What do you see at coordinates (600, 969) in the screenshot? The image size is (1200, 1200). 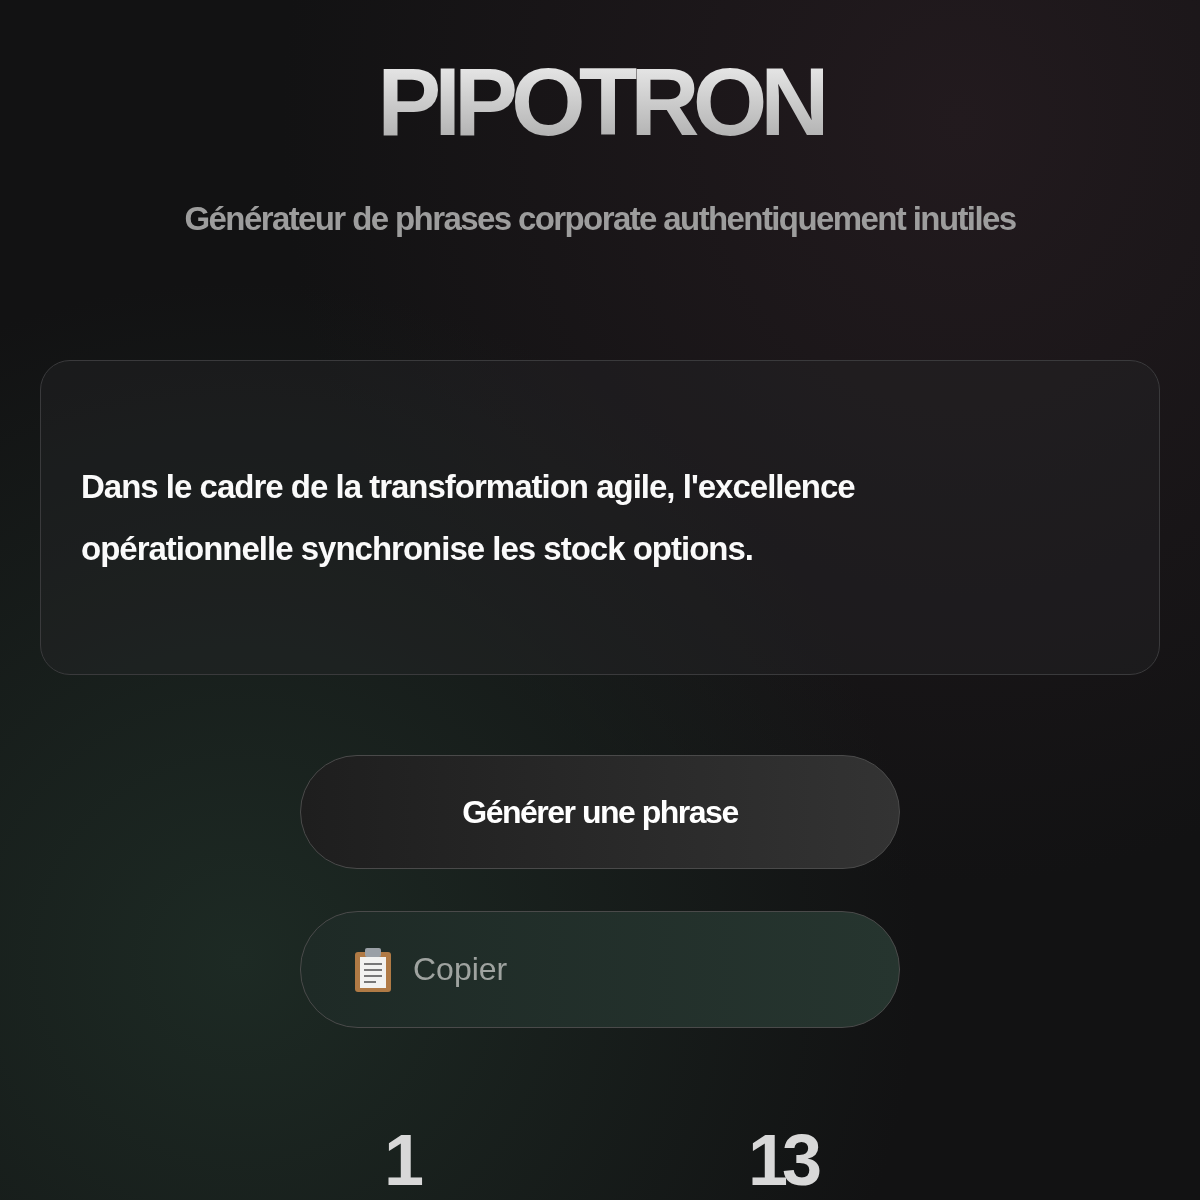 I see `copy-button: Copier` at bounding box center [600, 969].